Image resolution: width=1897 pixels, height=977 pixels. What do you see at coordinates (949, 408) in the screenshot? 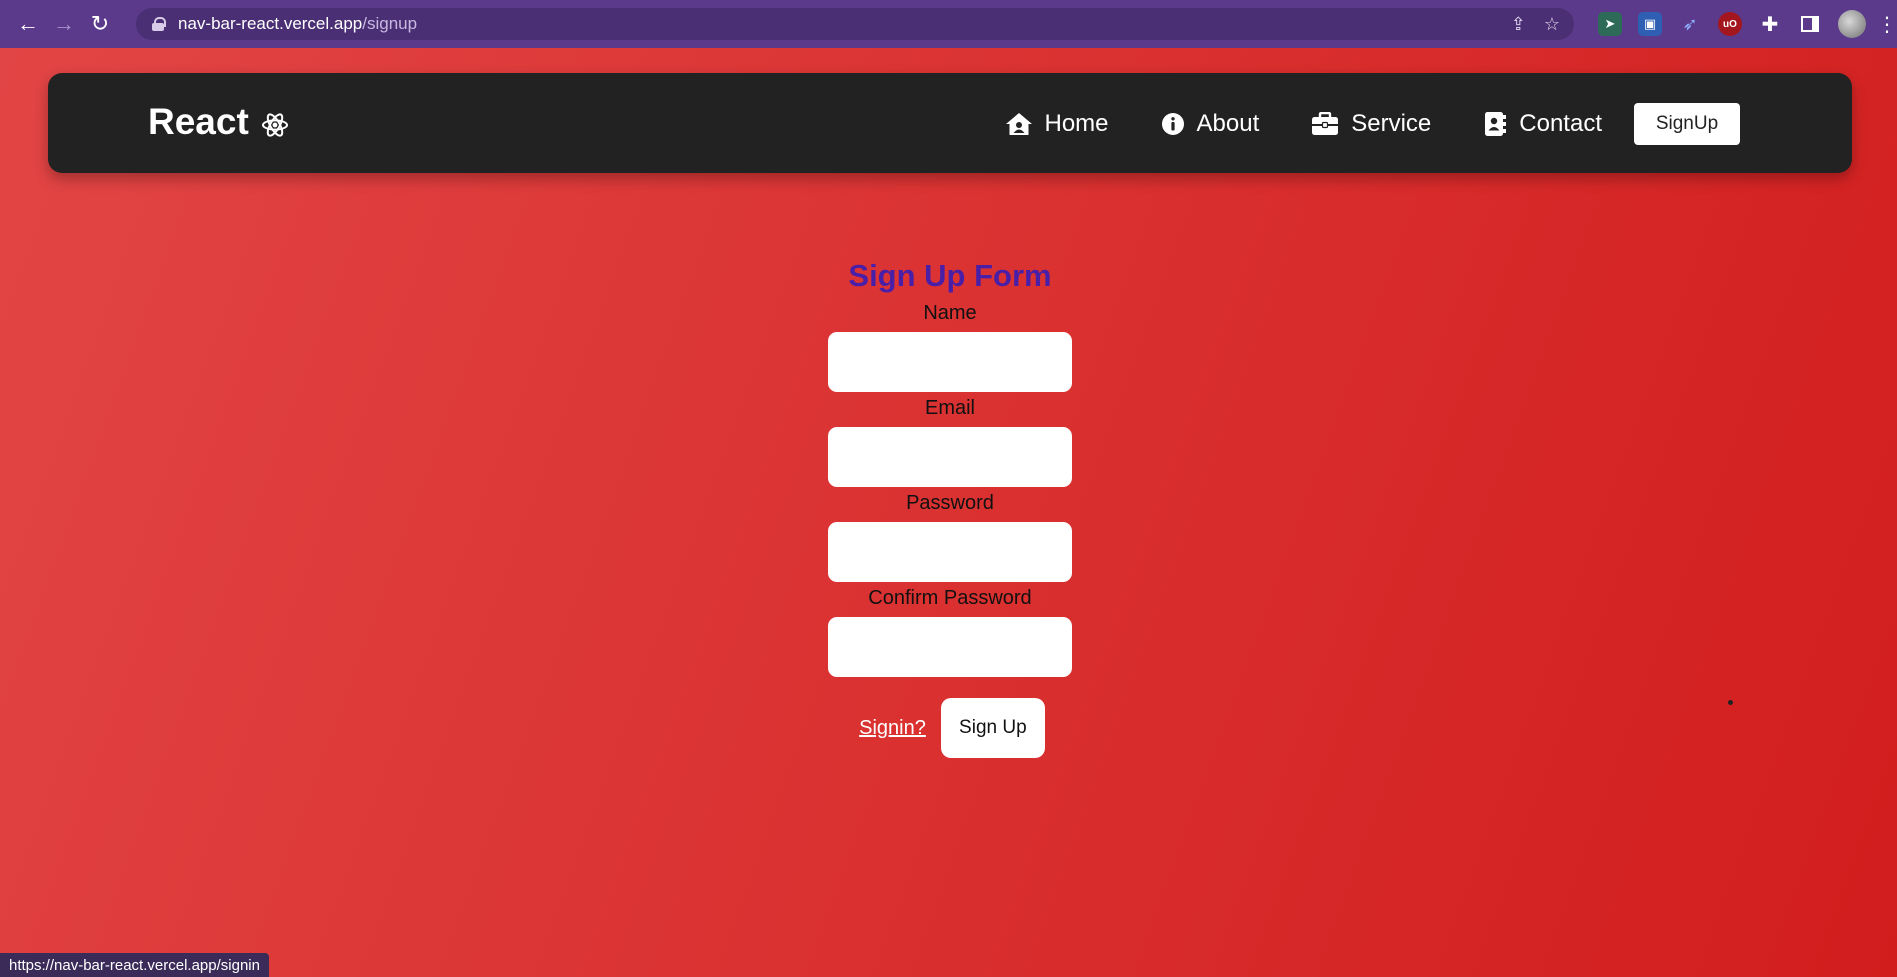
I see `email-label: Email` at bounding box center [949, 408].